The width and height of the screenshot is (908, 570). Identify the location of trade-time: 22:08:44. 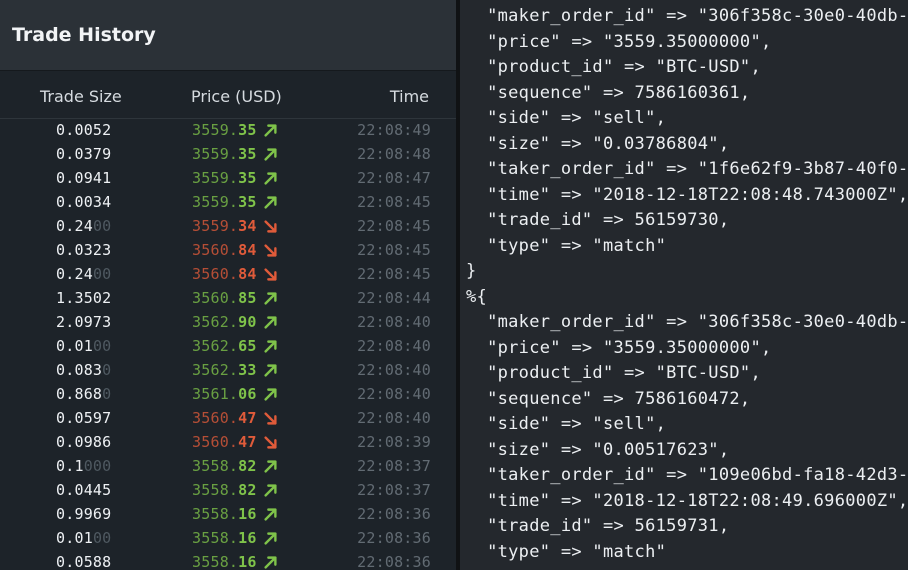
(394, 298).